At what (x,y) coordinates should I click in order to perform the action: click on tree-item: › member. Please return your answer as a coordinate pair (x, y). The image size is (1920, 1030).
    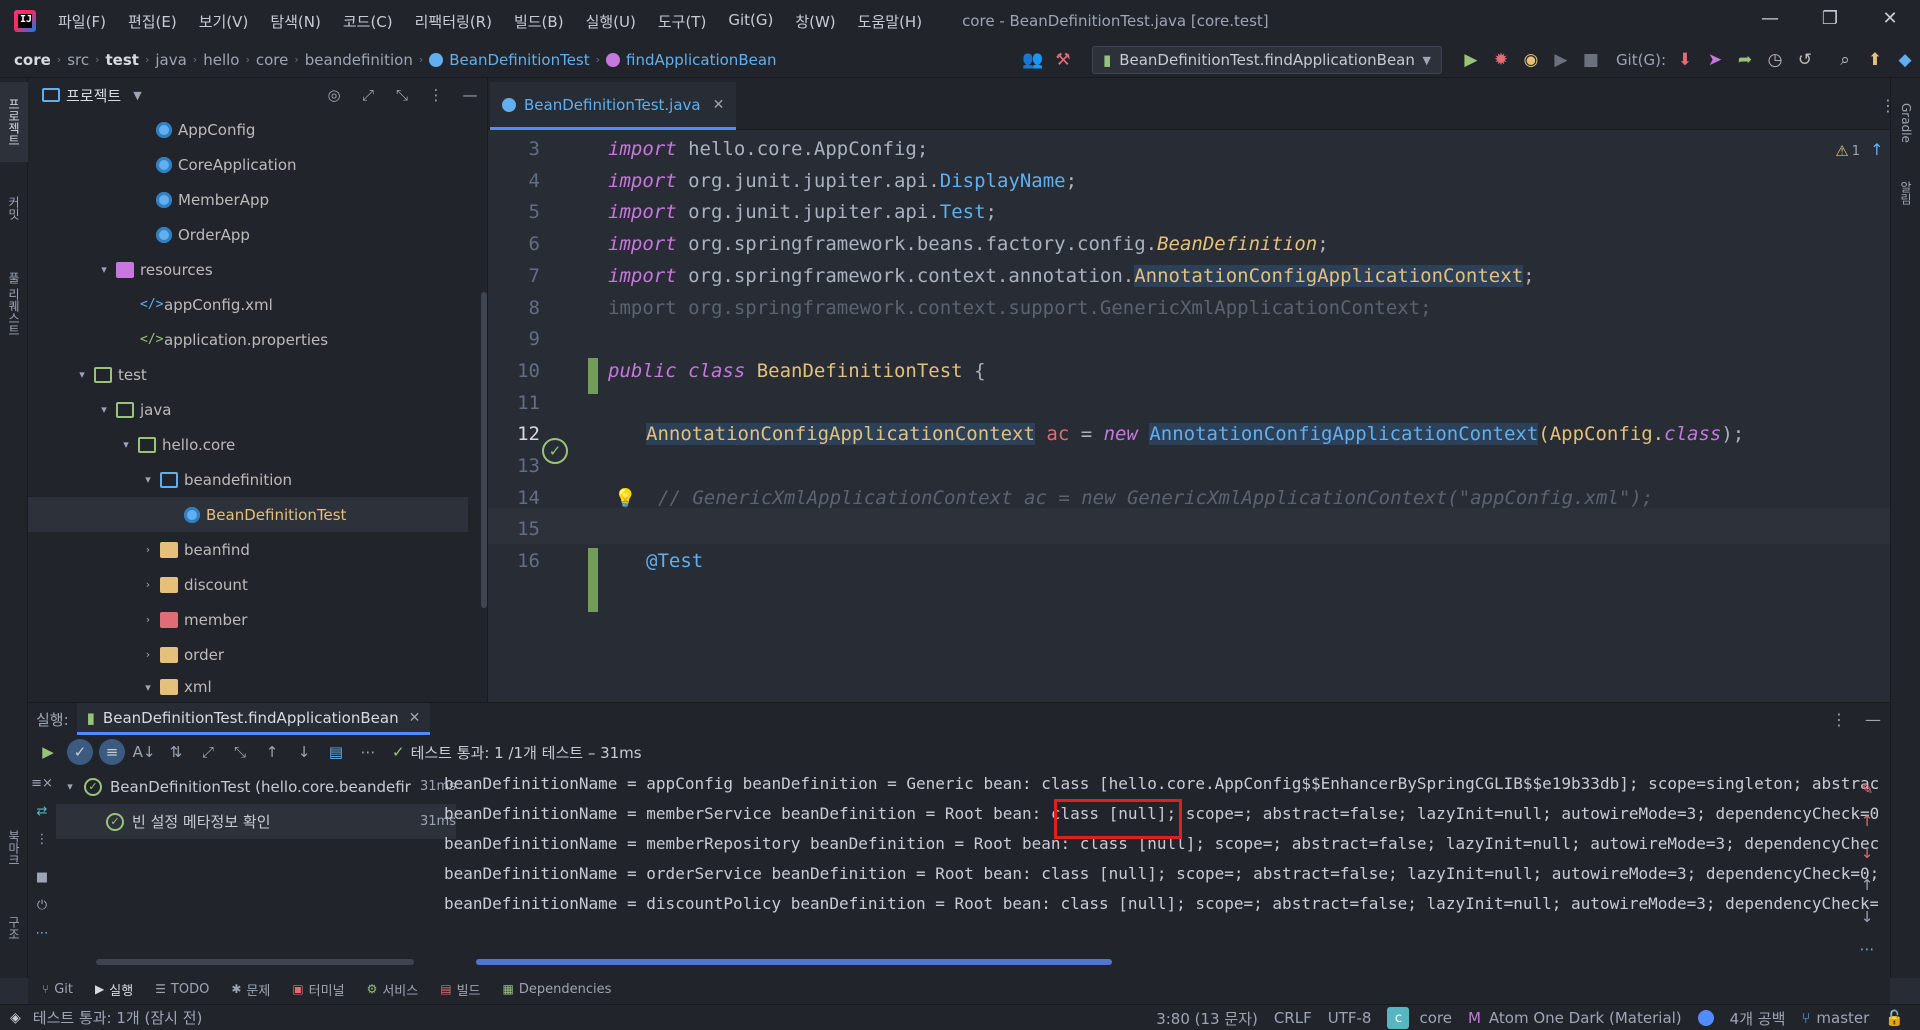
    Looking at the image, I should click on (248, 619).